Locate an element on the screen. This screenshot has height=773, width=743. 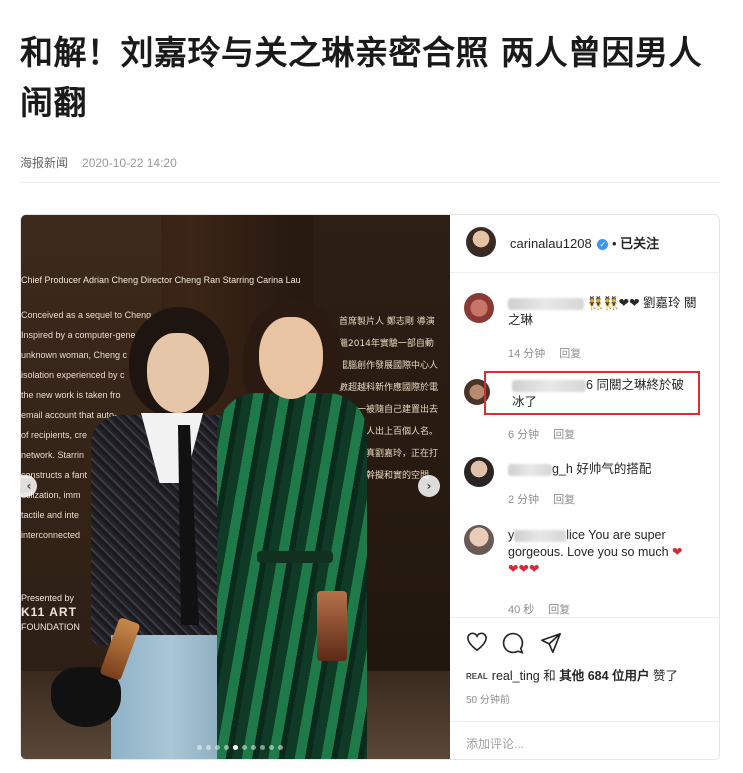
highlight-box is located at coordinates (592, 393).